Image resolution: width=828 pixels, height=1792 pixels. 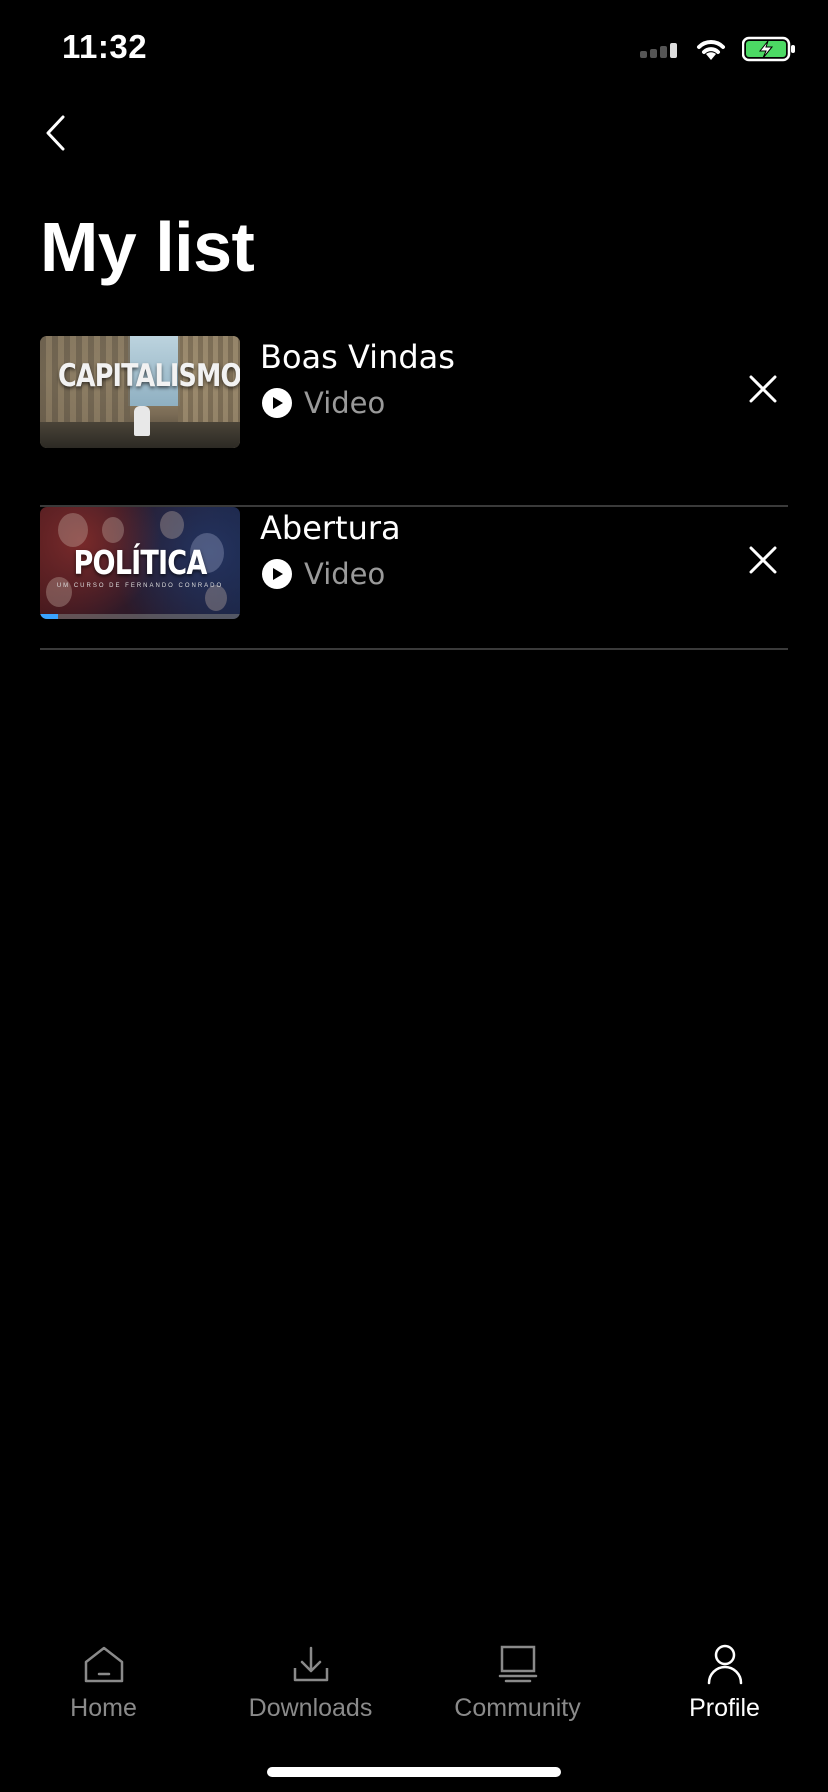 What do you see at coordinates (660, 51) in the screenshot?
I see `cellular-signal-icon` at bounding box center [660, 51].